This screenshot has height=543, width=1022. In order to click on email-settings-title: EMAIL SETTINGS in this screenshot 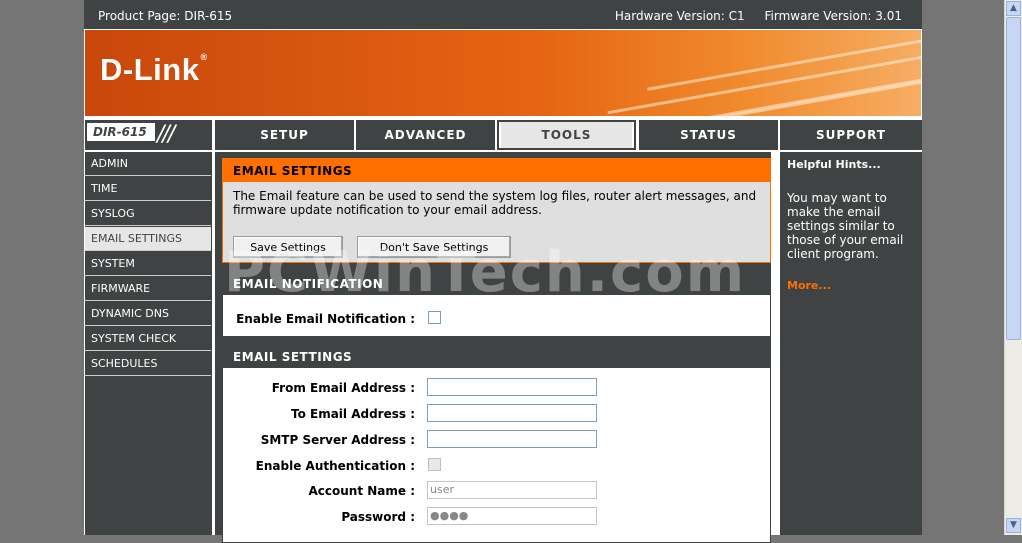, I will do `click(496, 356)`.